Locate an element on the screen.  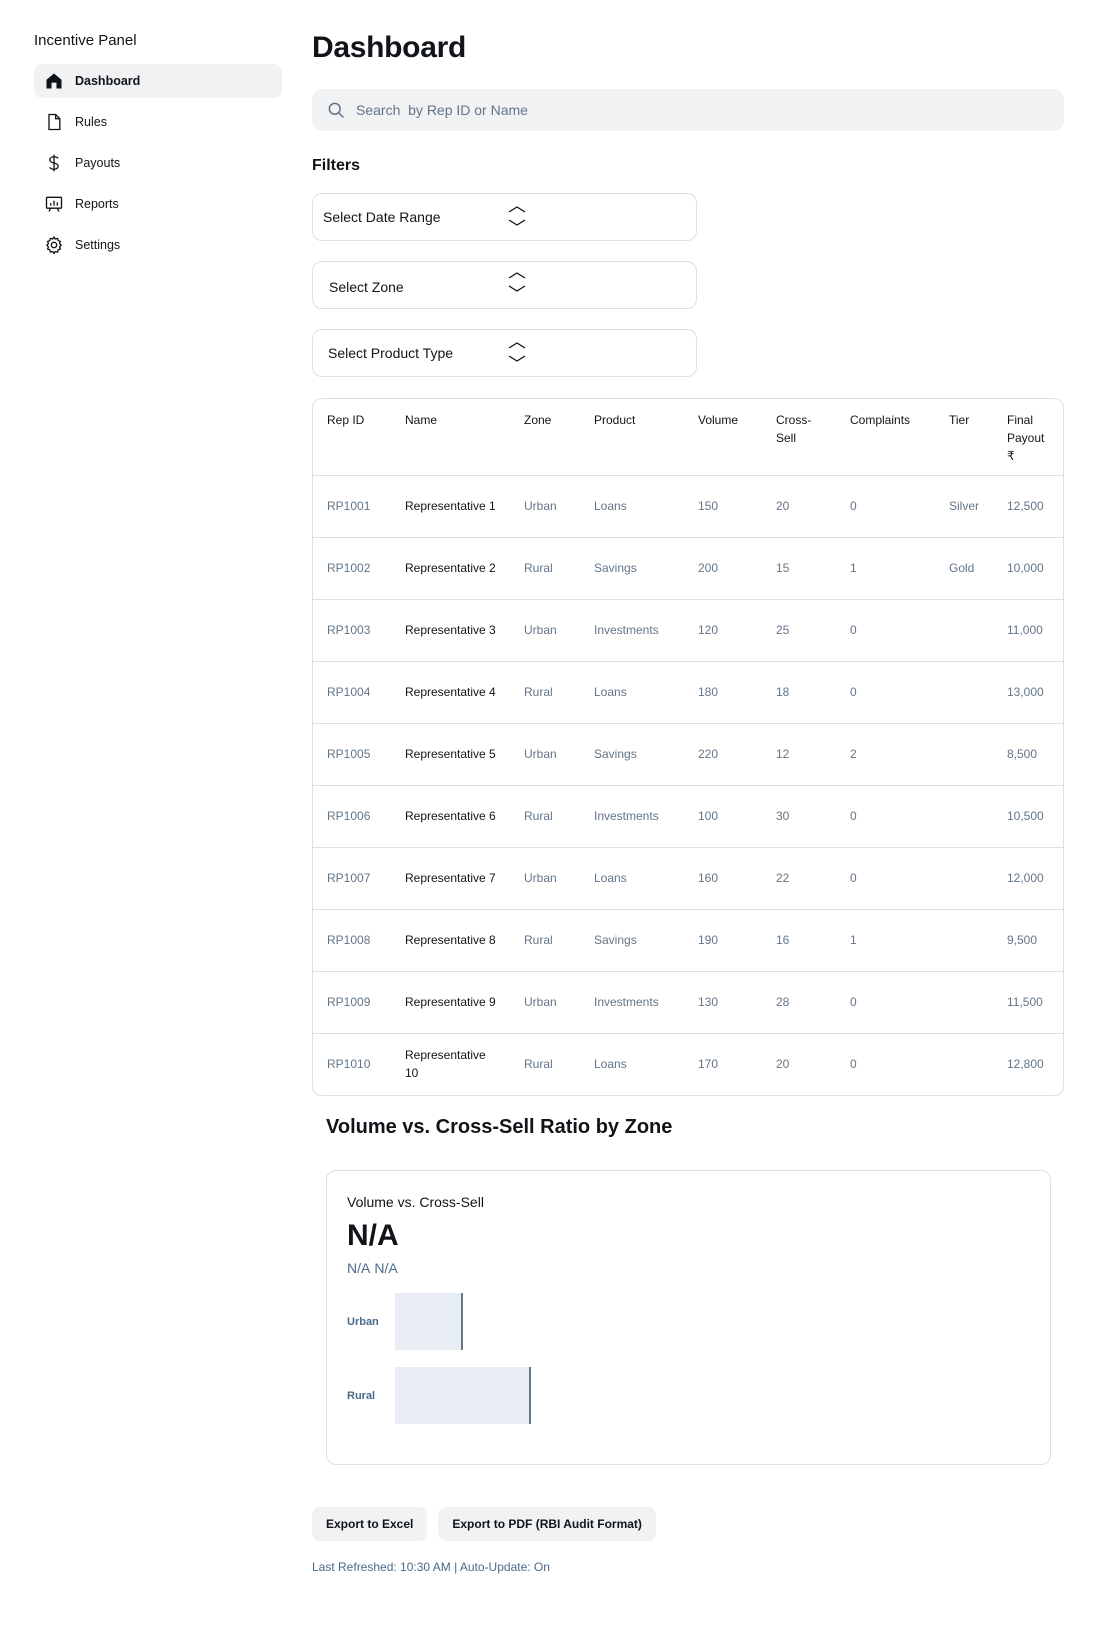
name-cell: Representative 9 is located at coordinates (450, 1001).